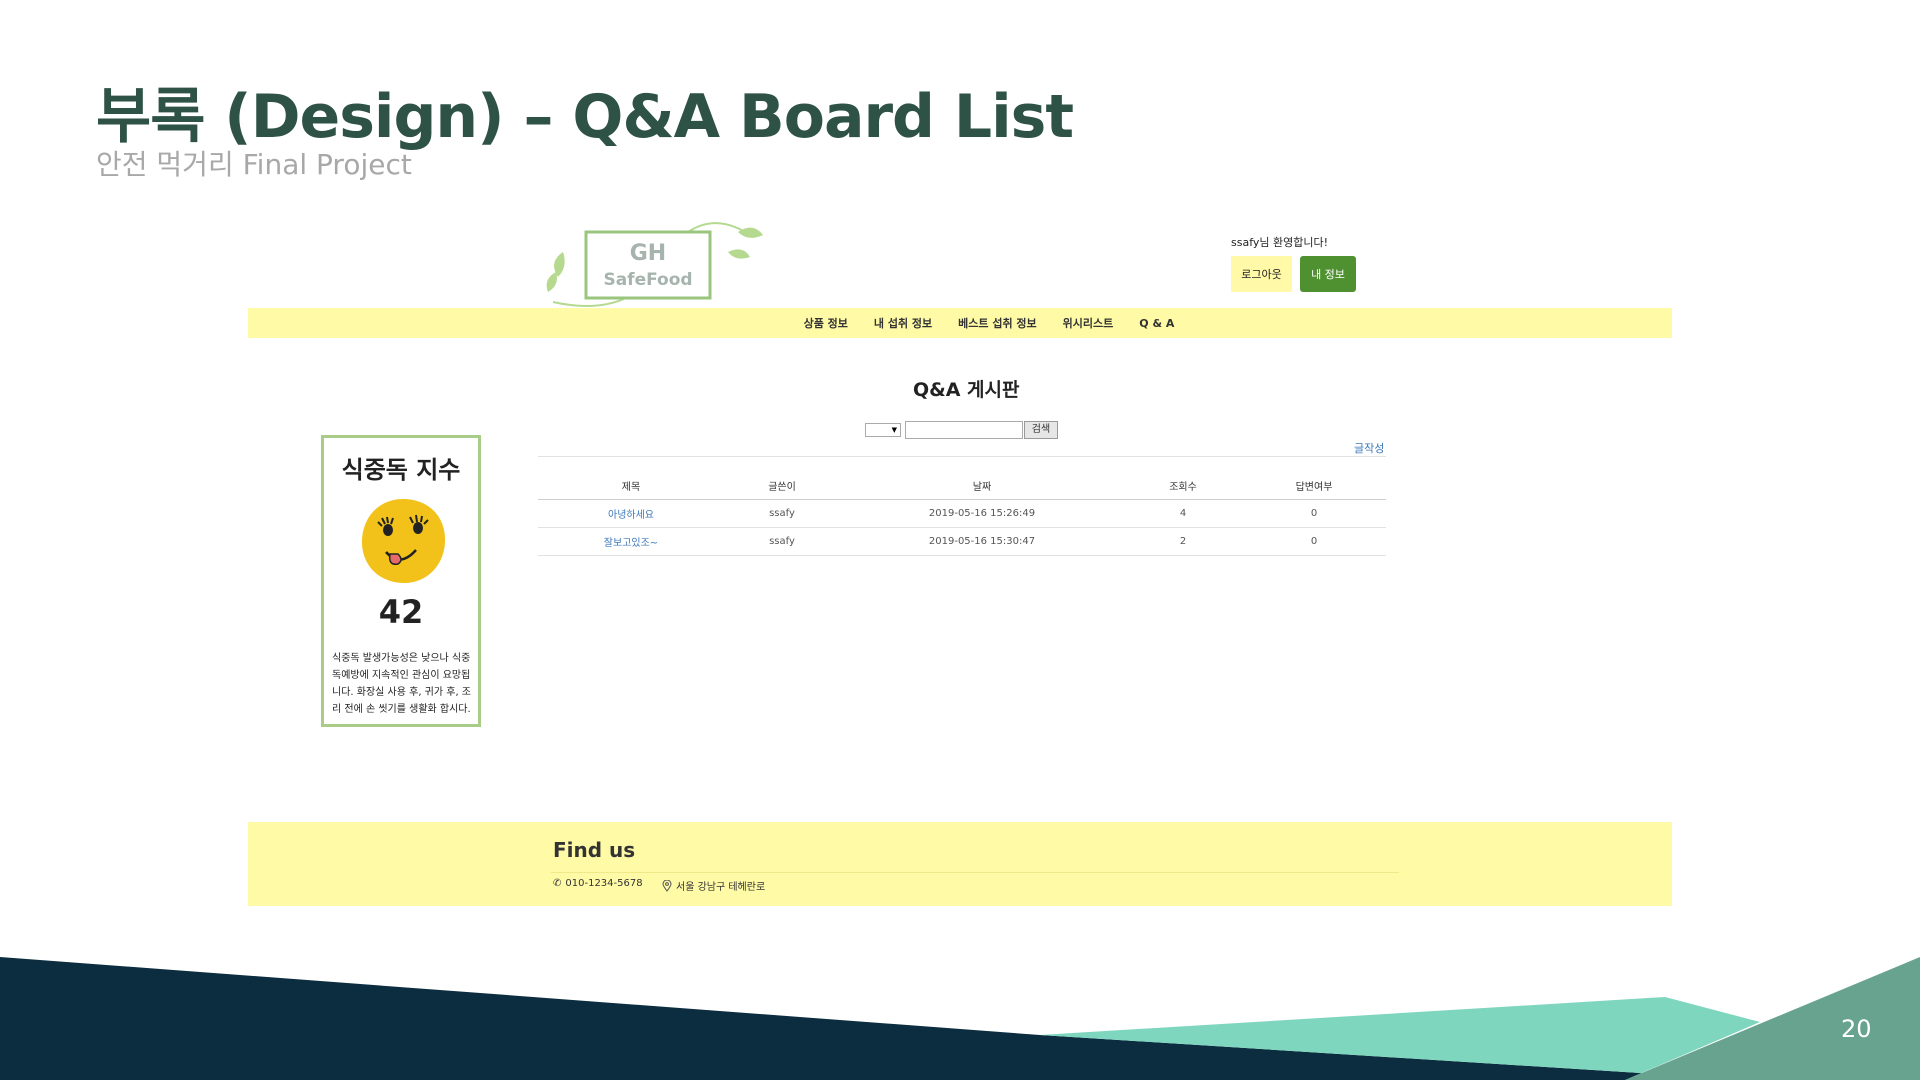 This screenshot has width=1920, height=1080. I want to click on column-header-author: 글쓴이, so click(782, 487).